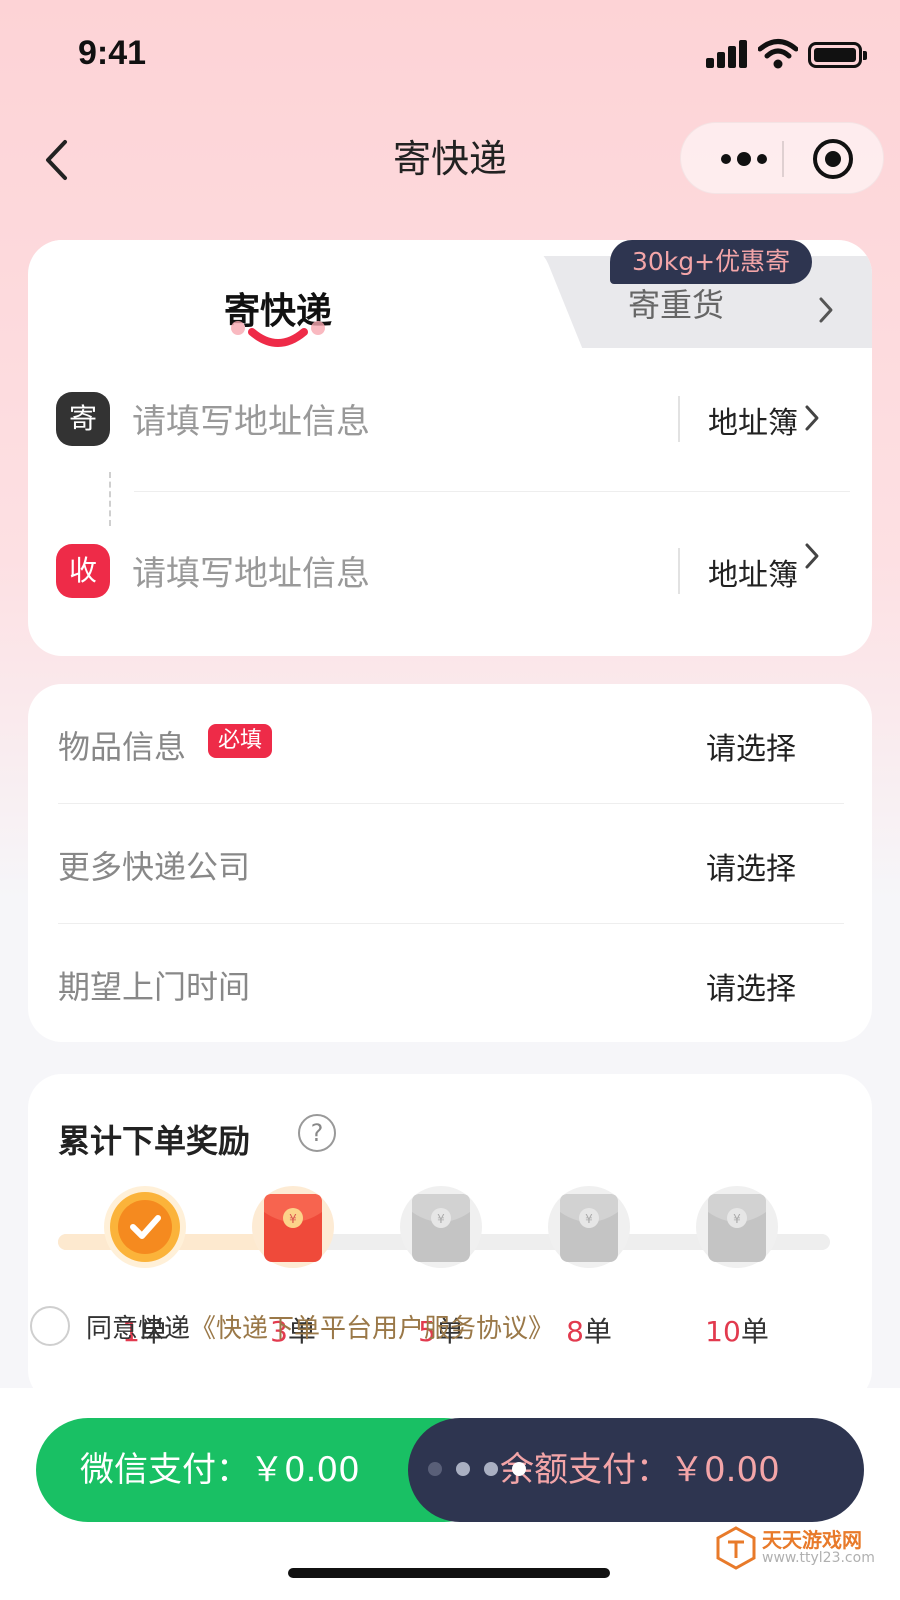 This screenshot has height=1600, width=900. Describe the element at coordinates (753, 572) in the screenshot. I see `receiver-address-book-link: 地址簿` at that location.